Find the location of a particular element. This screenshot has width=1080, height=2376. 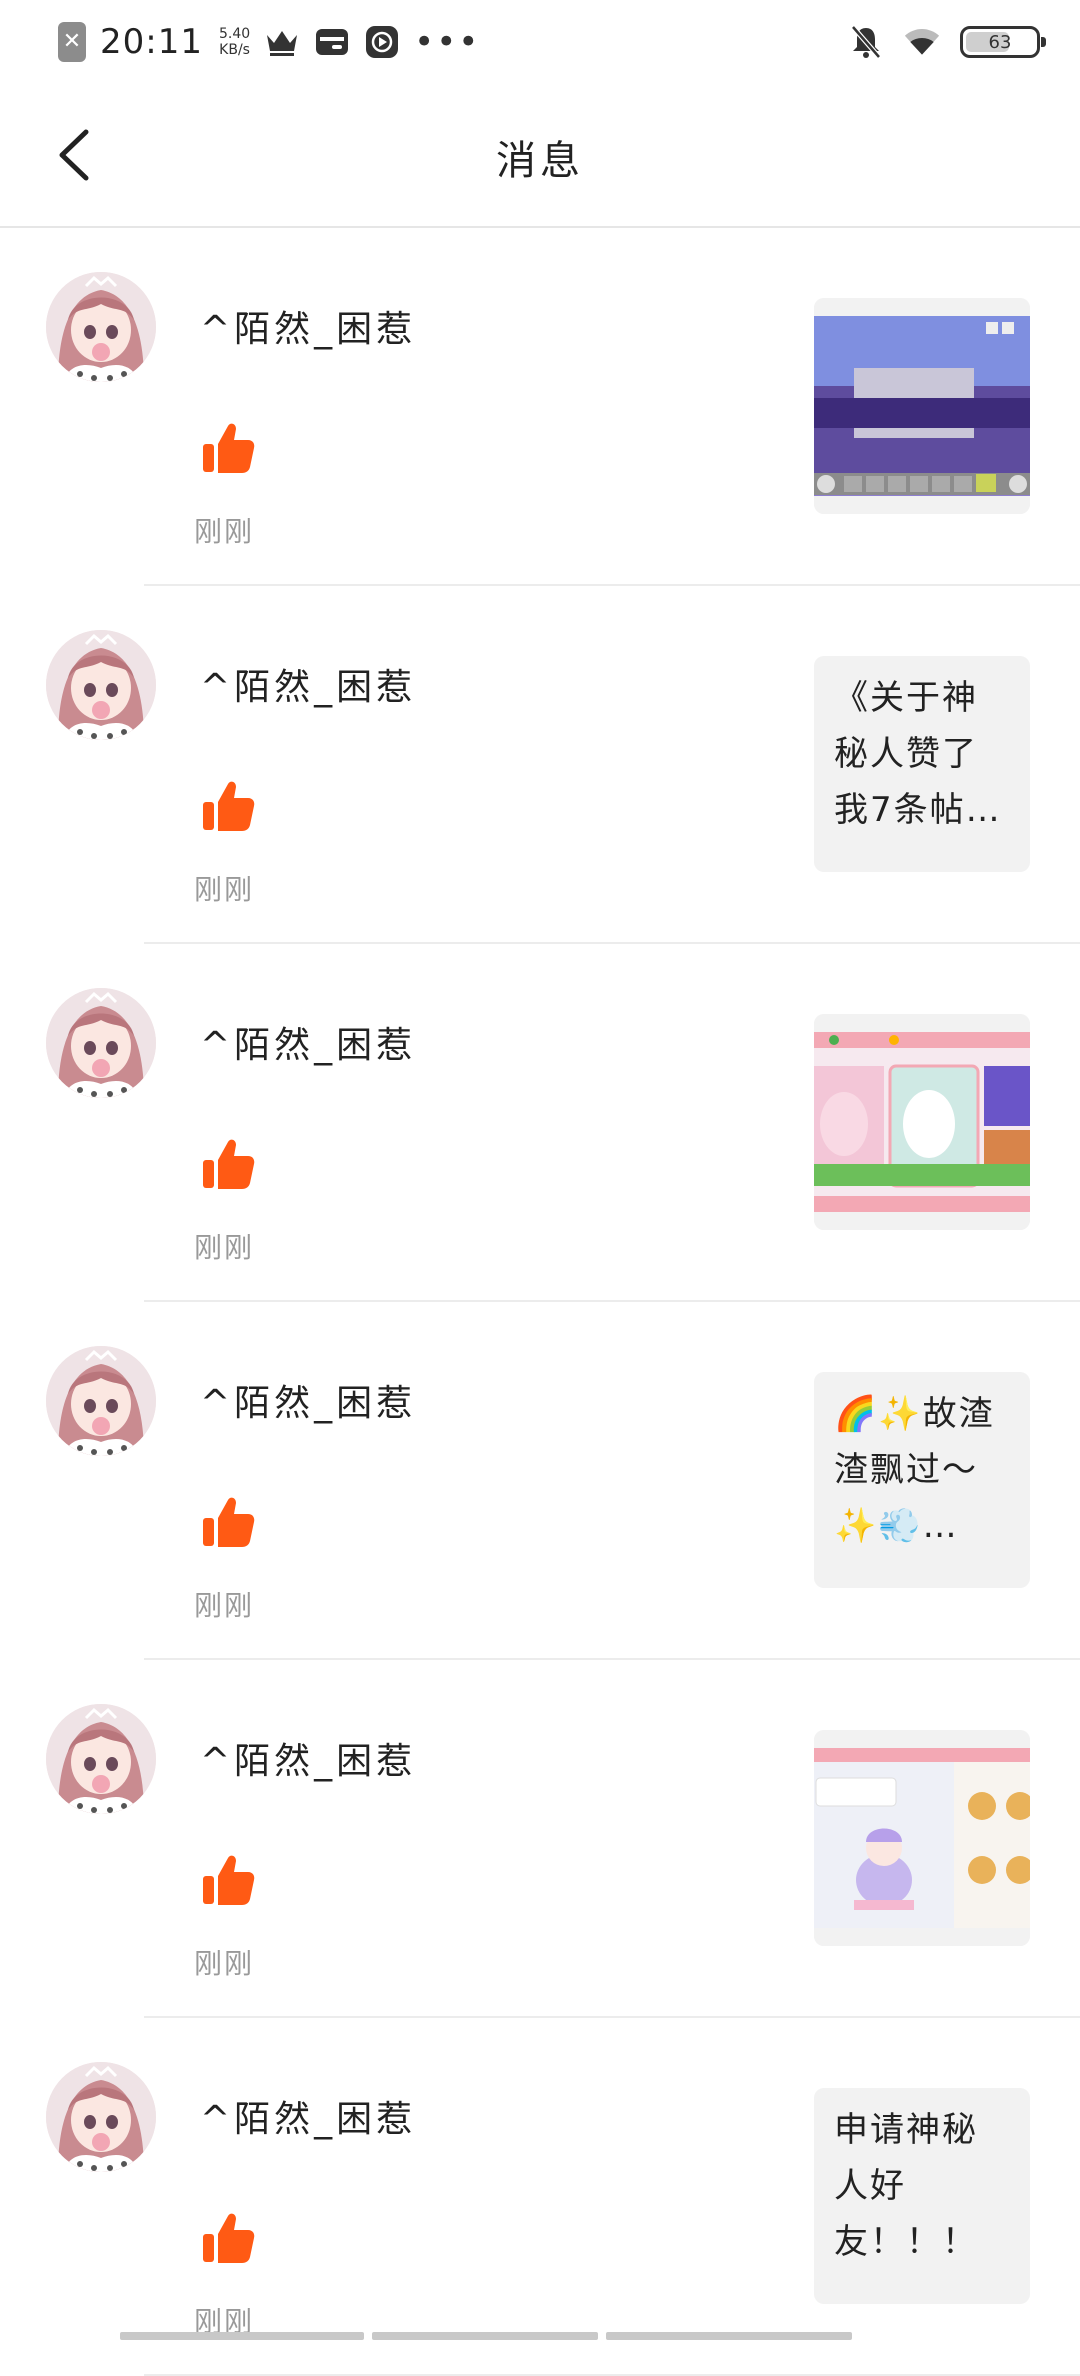

status-bar: ✕ 20:11 5.40 KB/s ••• 63 is located at coordinates (540, 42).